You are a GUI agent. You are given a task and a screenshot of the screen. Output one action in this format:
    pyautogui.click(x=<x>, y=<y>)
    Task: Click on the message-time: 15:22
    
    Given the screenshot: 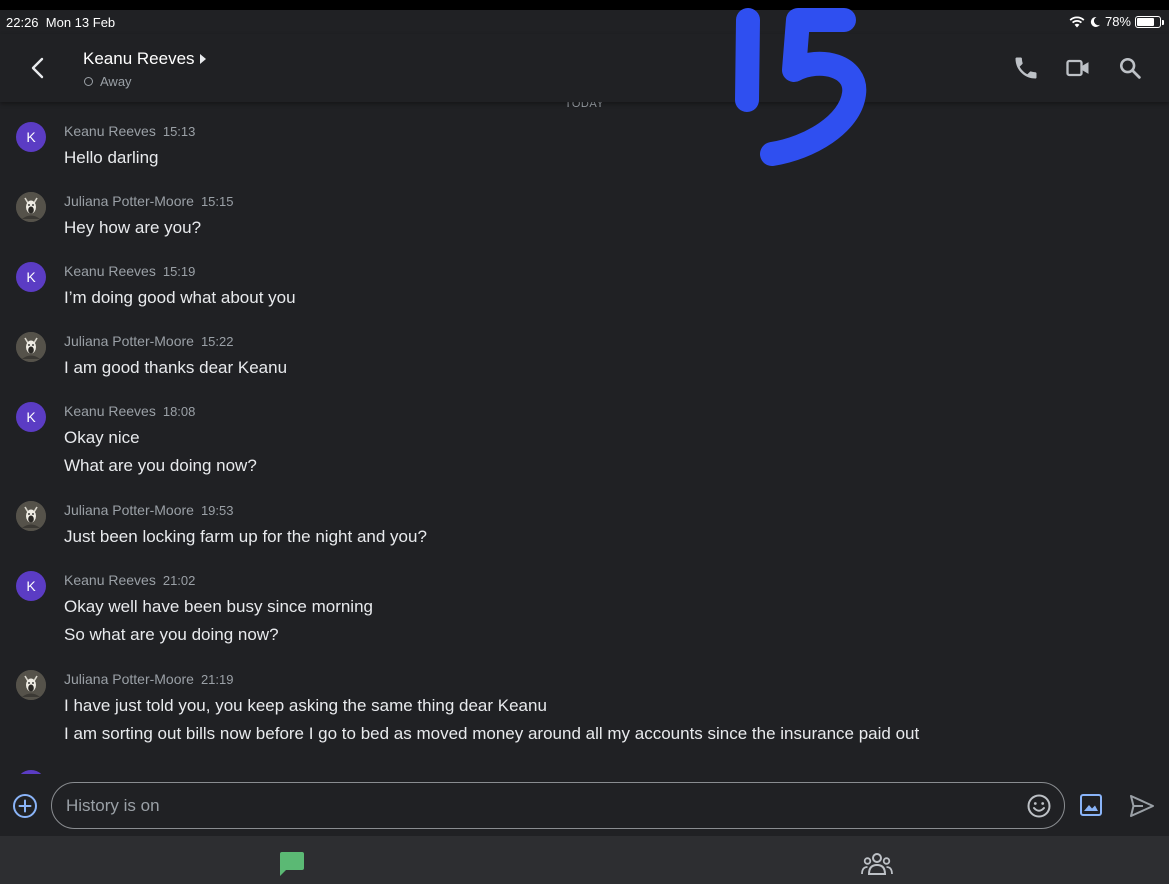 What is the action you would take?
    pyautogui.click(x=217, y=341)
    